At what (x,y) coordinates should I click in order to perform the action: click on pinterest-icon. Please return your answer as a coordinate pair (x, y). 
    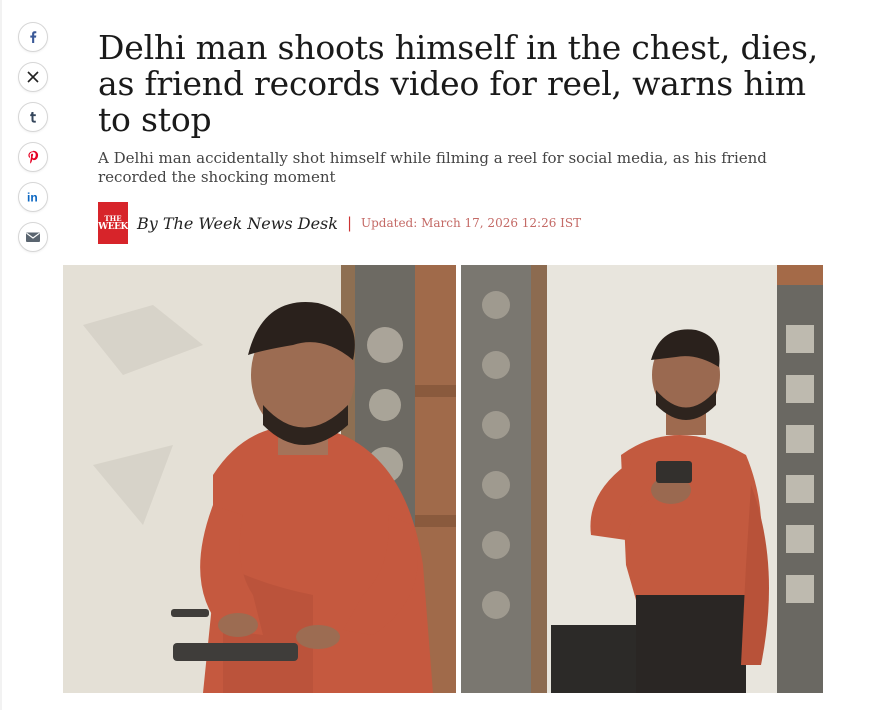
    Looking at the image, I should click on (33, 157).